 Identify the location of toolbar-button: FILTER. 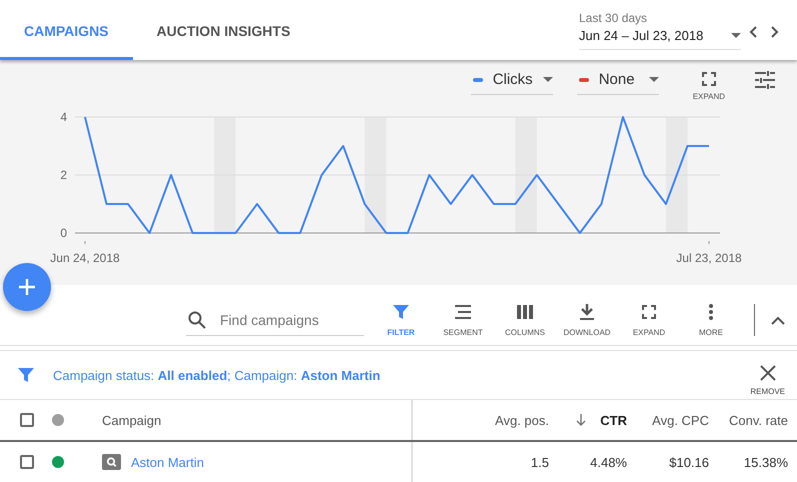
(401, 320).